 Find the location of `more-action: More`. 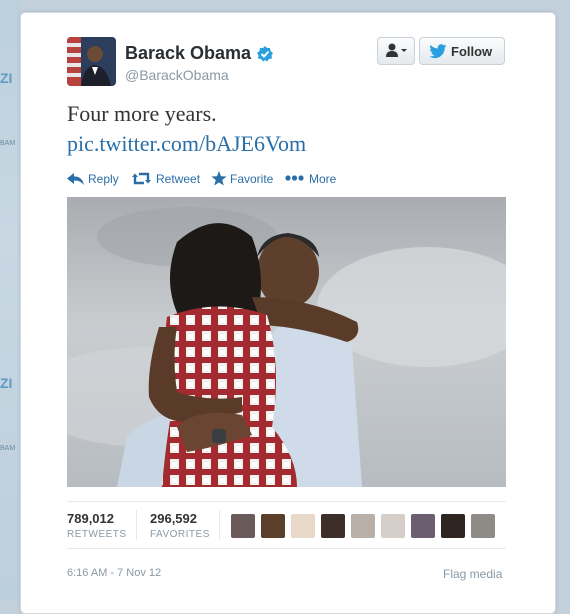

more-action: More is located at coordinates (313, 179).